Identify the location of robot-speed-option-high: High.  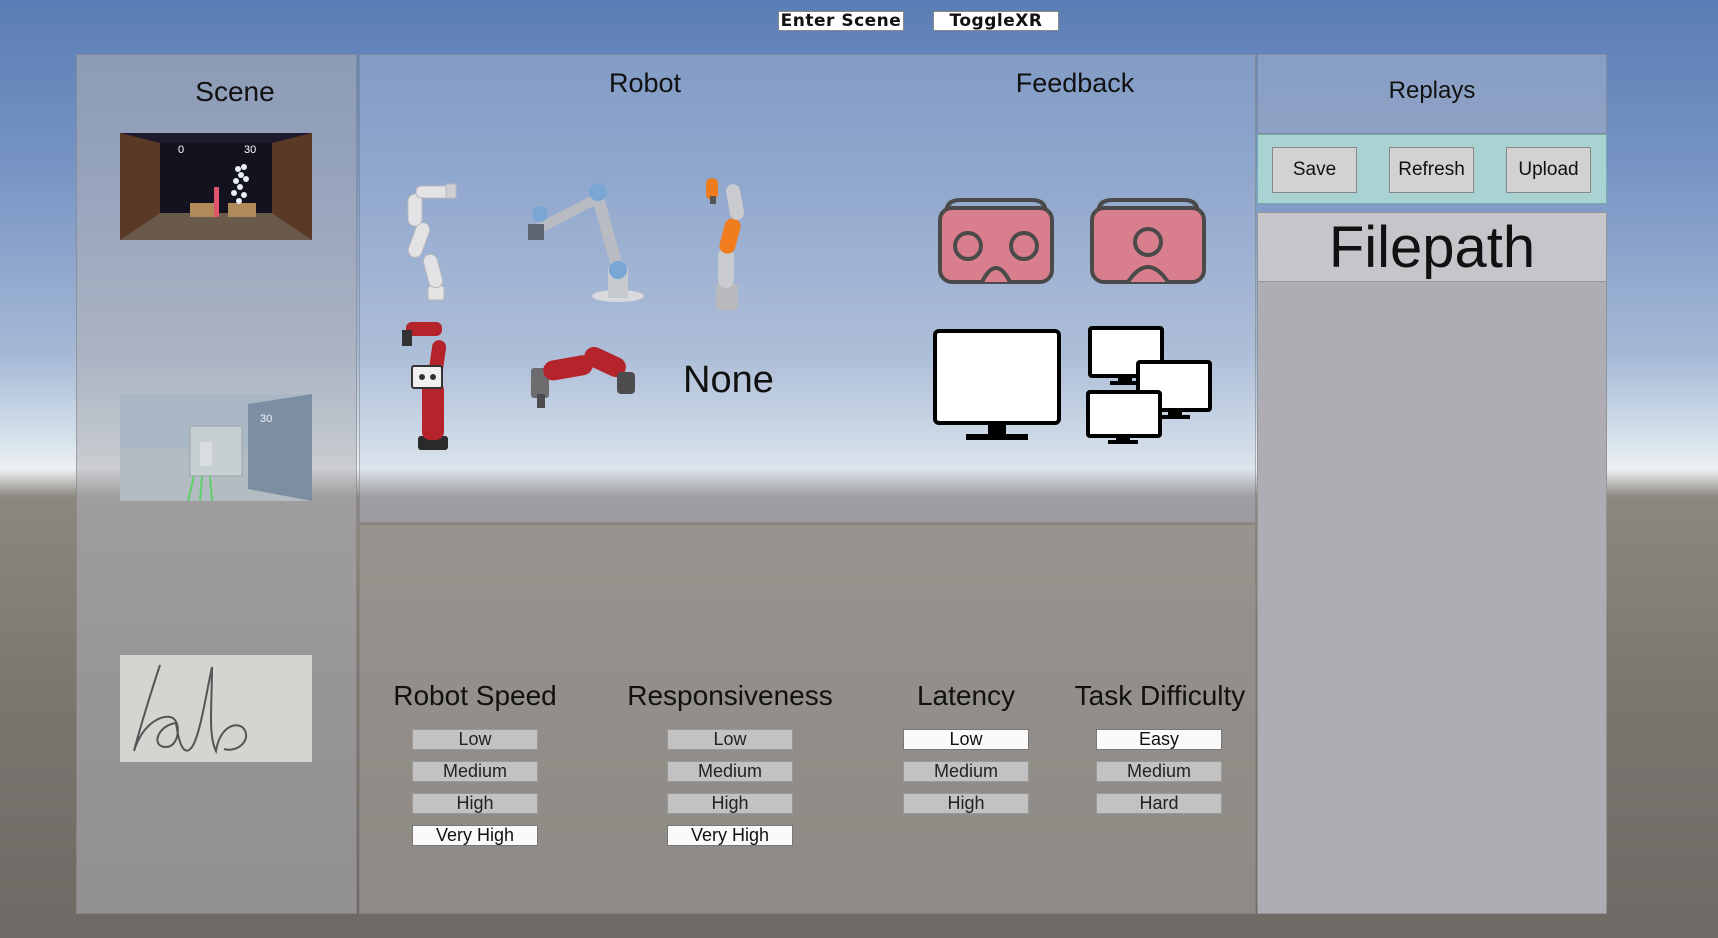
(475, 803).